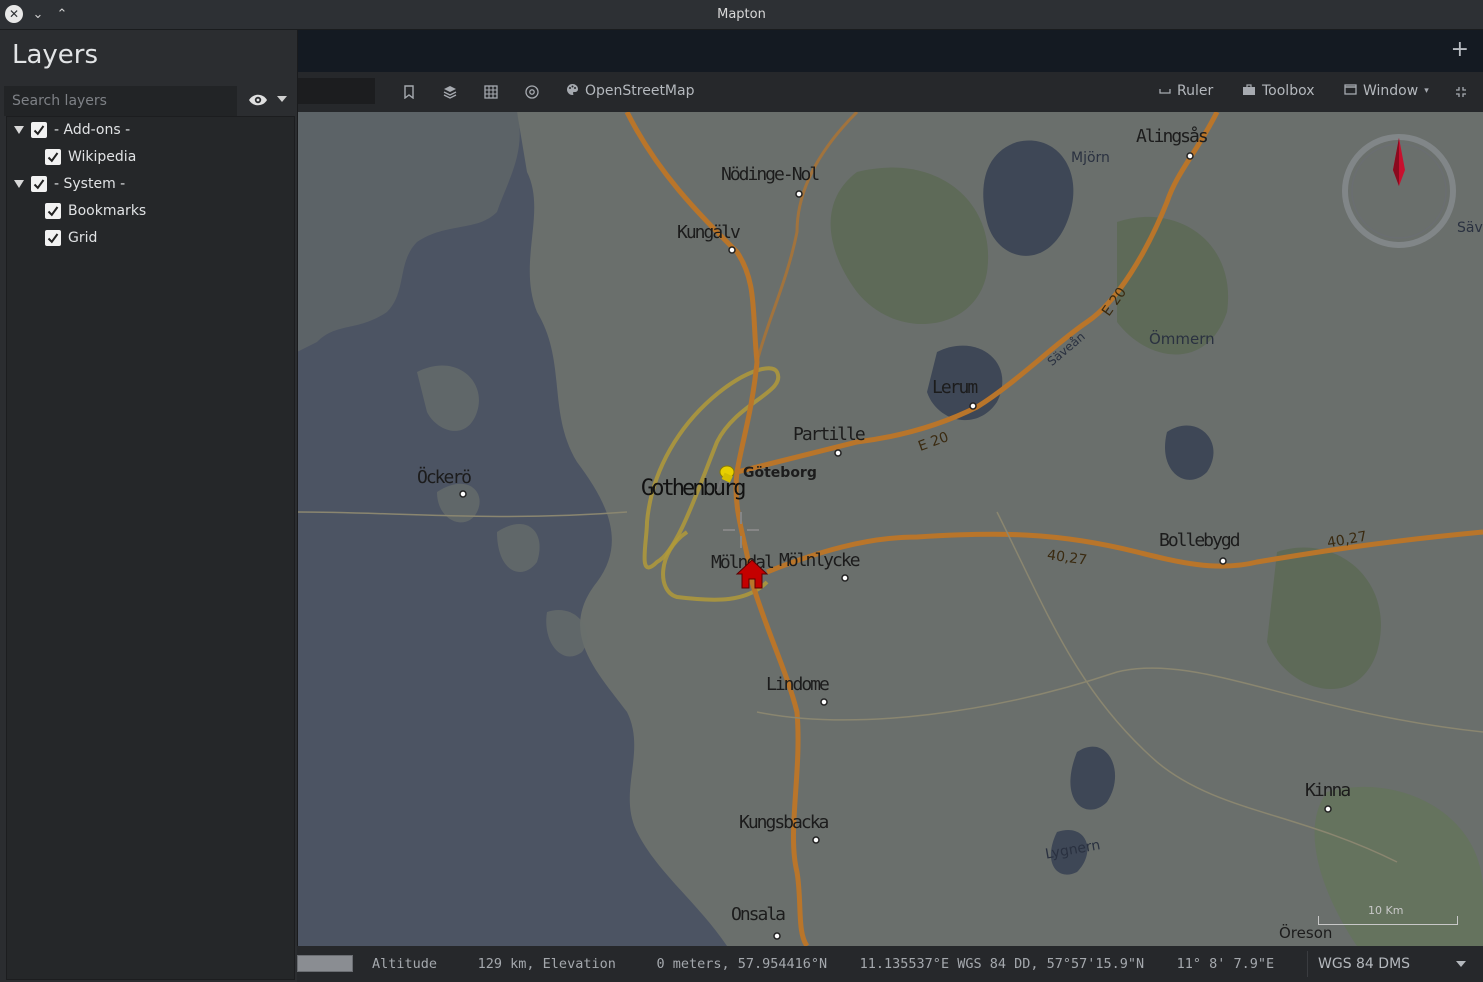  Describe the element at coordinates (726, 477) in the screenshot. I see `pushpin-icon` at that location.